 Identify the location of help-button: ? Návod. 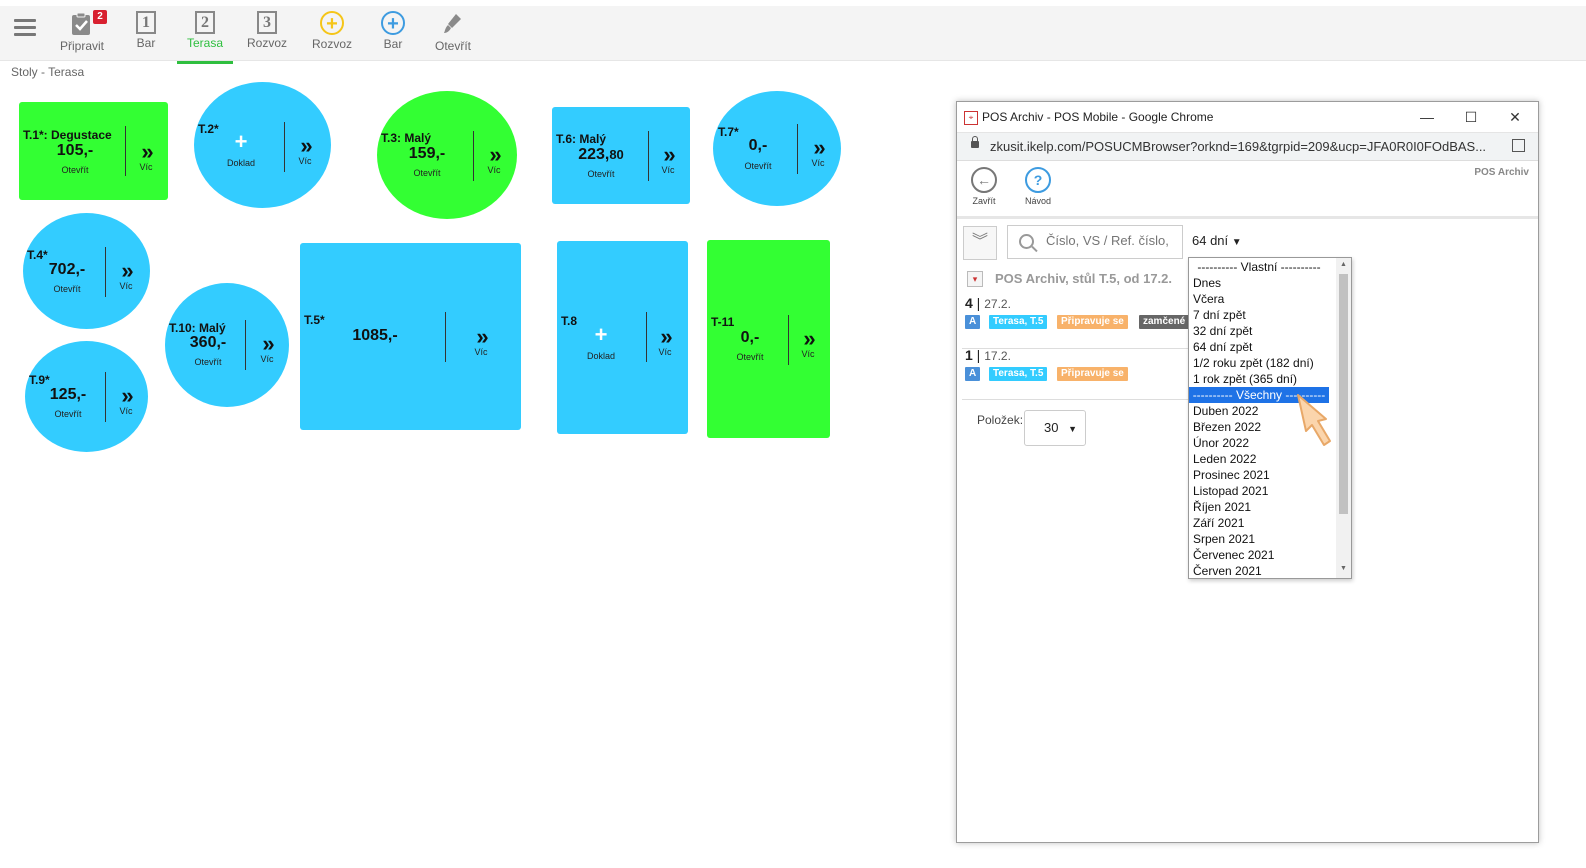
(1038, 186).